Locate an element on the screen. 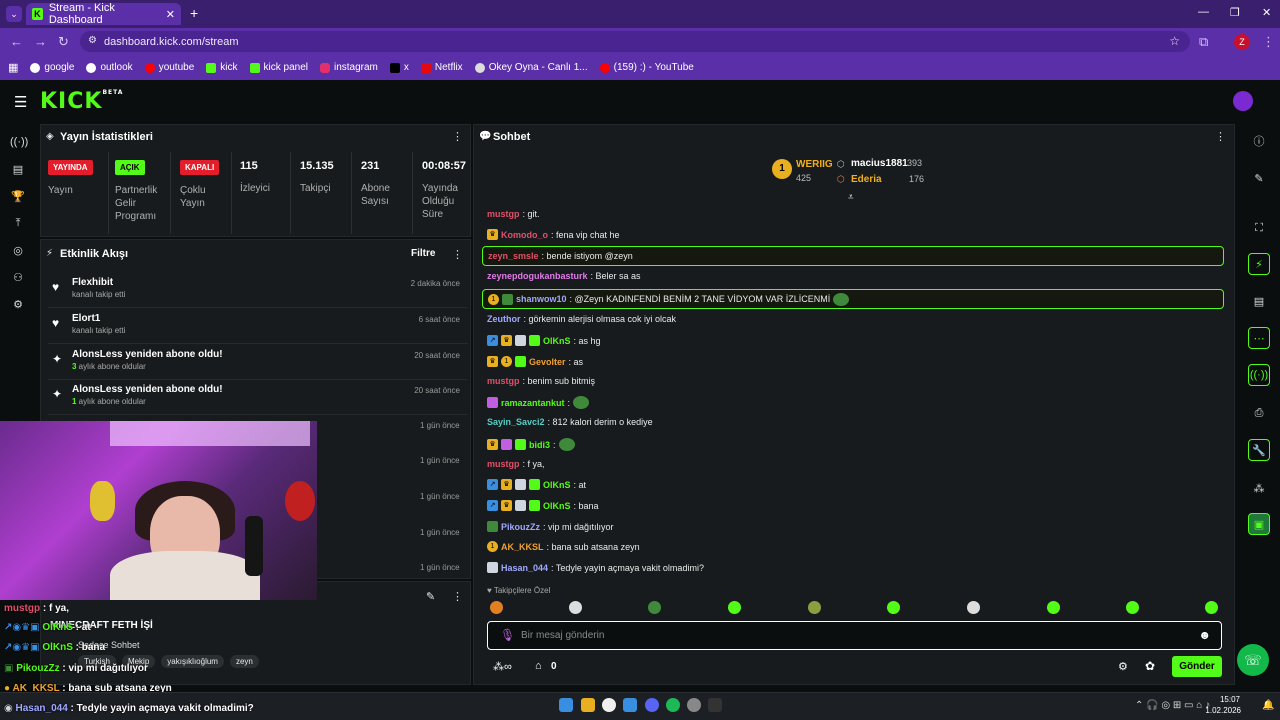 The height and width of the screenshot is (720, 1280). gifter-name: Ederia is located at coordinates (866, 179).